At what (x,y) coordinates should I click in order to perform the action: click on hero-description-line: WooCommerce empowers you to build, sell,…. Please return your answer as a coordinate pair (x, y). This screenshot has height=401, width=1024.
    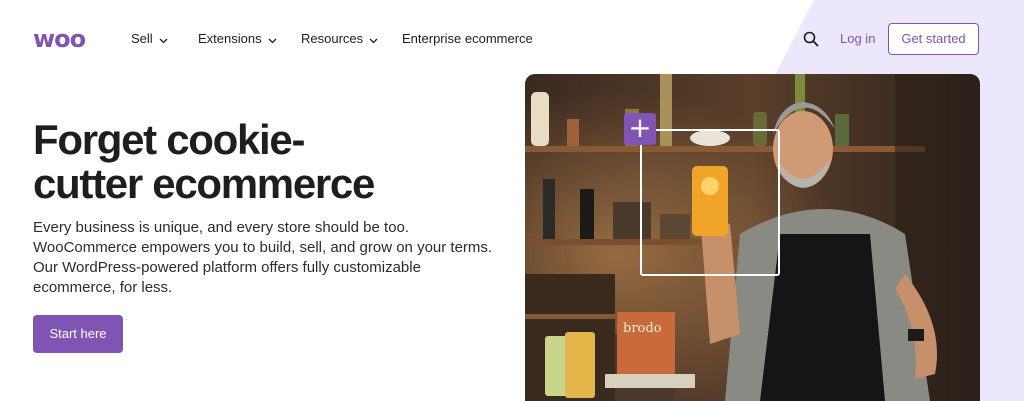
    Looking at the image, I should click on (263, 247).